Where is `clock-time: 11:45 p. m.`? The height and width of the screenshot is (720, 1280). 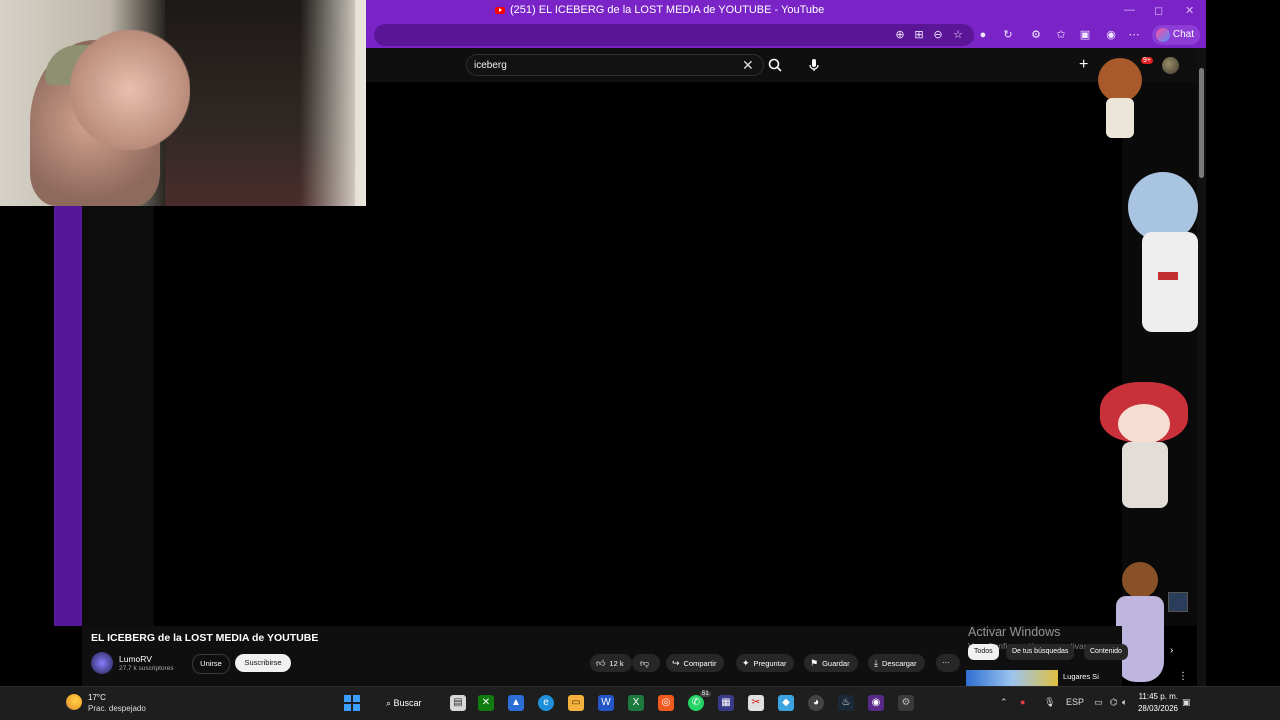
clock-time: 11:45 p. m. is located at coordinates (1157, 696).